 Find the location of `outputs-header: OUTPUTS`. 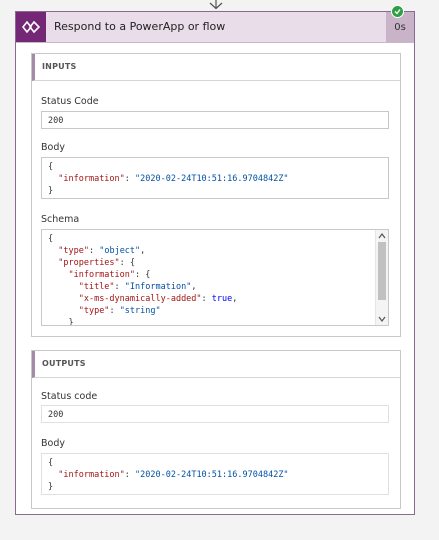

outputs-header: OUTPUTS is located at coordinates (216, 364).